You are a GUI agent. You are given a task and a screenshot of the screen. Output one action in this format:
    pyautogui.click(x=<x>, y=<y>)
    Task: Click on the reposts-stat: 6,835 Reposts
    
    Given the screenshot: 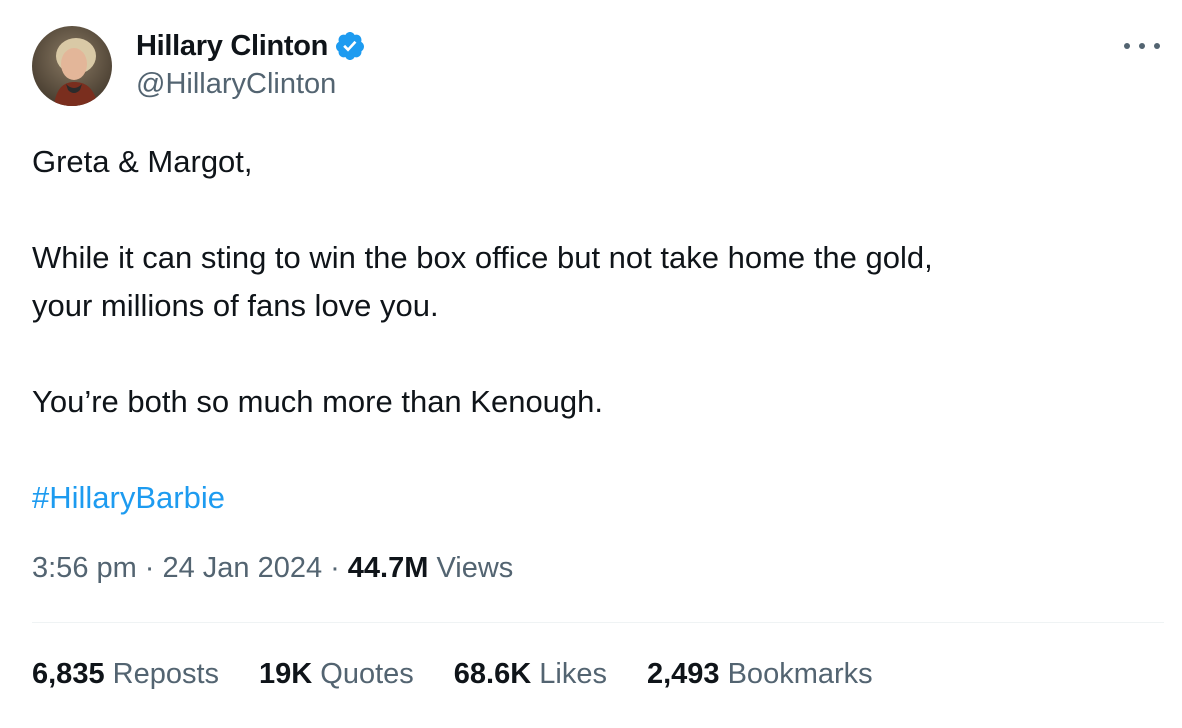 What is the action you would take?
    pyautogui.click(x=125, y=674)
    